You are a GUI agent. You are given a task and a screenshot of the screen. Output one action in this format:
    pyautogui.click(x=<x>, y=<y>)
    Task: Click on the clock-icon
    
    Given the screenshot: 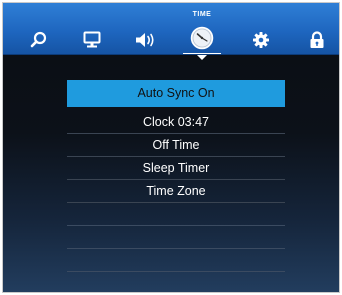 What is the action you would take?
    pyautogui.click(x=202, y=38)
    